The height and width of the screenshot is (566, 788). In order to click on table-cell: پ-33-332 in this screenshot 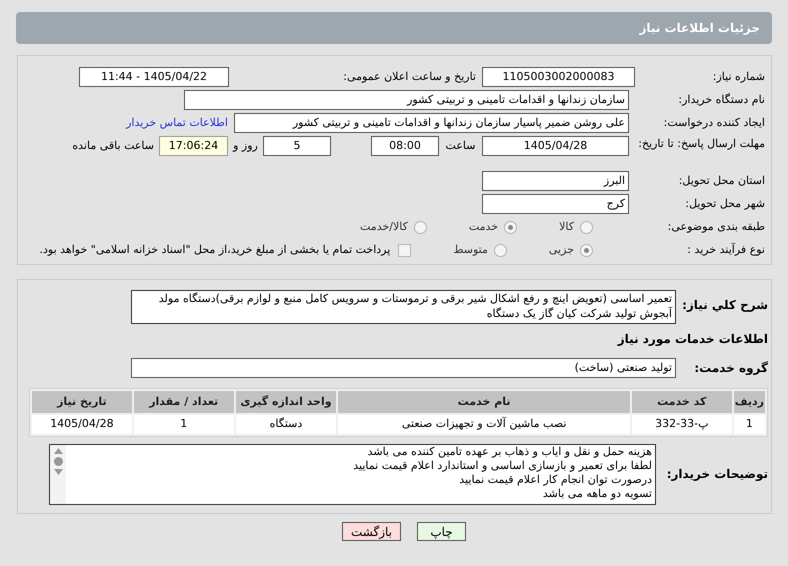, I will do `click(682, 424)`.